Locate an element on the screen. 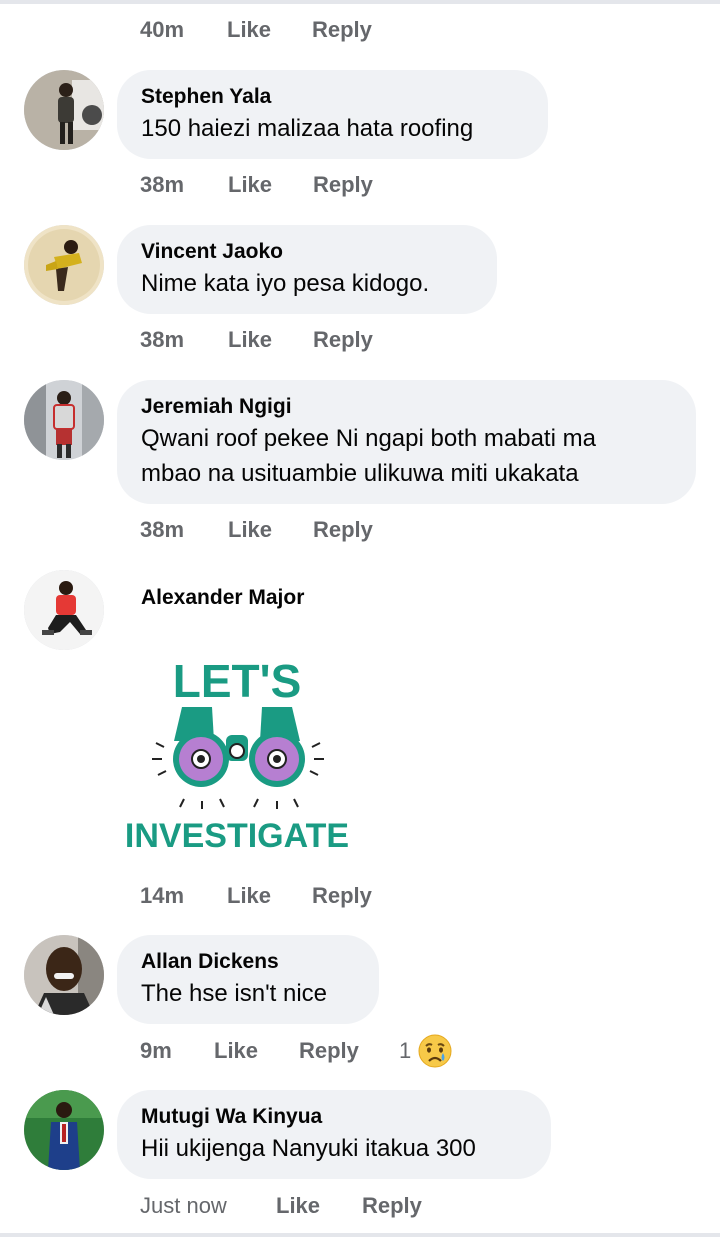 Image resolution: width=720 pixels, height=1241 pixels. comment-text: 150 haiezi malizaa hata roofing is located at coordinates (307, 128).